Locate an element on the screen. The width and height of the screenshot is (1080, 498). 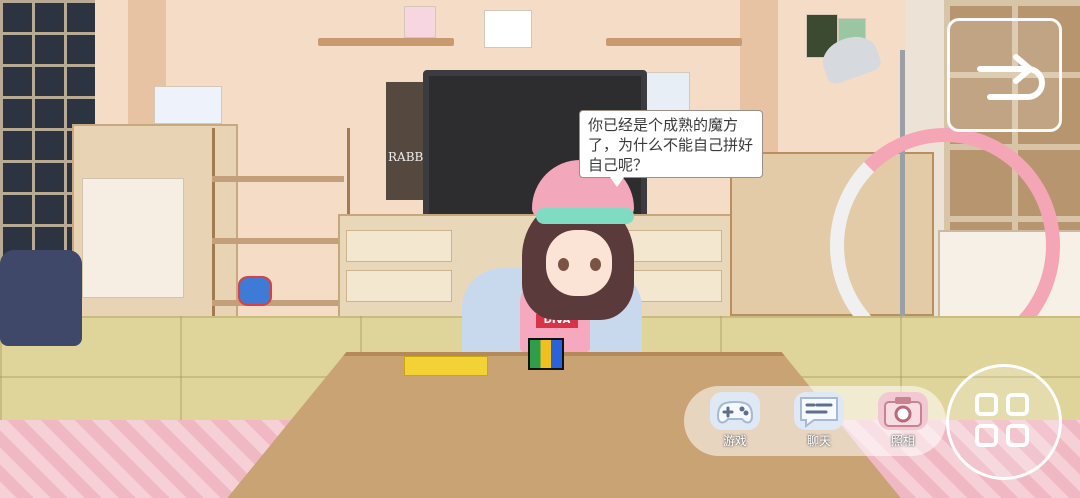
chat-label: 聊天 is located at coordinates (818, 441).